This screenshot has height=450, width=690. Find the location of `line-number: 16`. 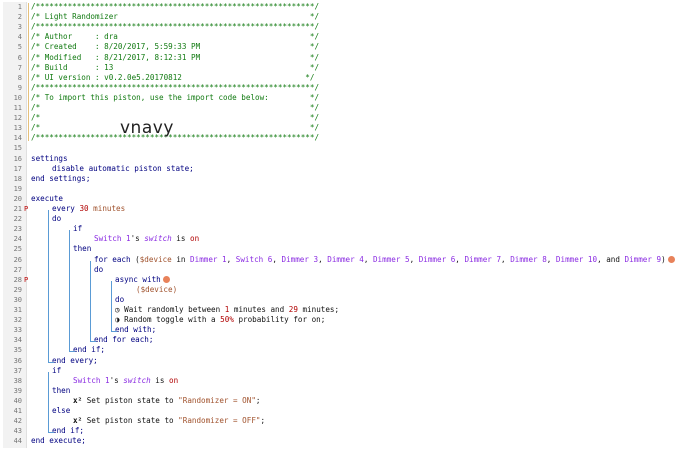

line-number: 16 is located at coordinates (17, 158).